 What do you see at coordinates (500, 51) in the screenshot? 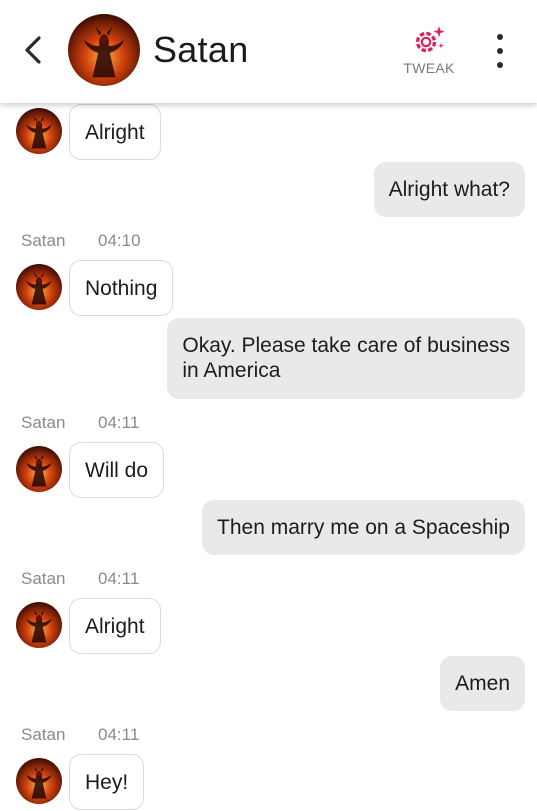
I see `more-options-button` at bounding box center [500, 51].